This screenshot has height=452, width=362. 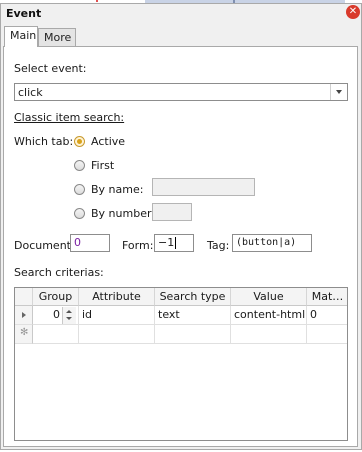 What do you see at coordinates (218, 245) in the screenshot?
I see `tag-label: Tag:` at bounding box center [218, 245].